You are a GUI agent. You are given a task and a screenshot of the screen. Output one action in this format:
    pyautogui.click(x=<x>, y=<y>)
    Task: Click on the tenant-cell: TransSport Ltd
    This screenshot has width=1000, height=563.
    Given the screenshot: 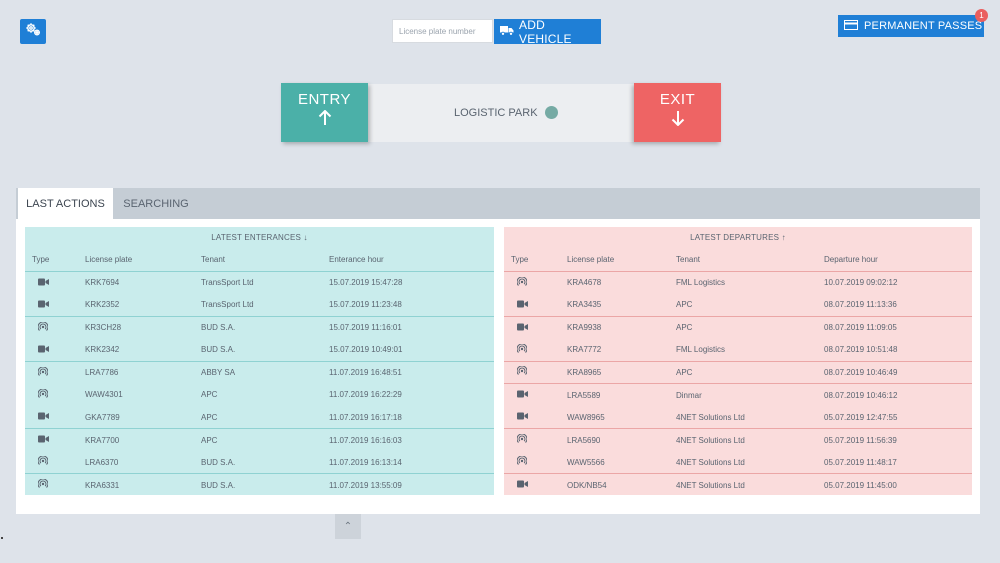 What is the action you would take?
    pyautogui.click(x=227, y=282)
    